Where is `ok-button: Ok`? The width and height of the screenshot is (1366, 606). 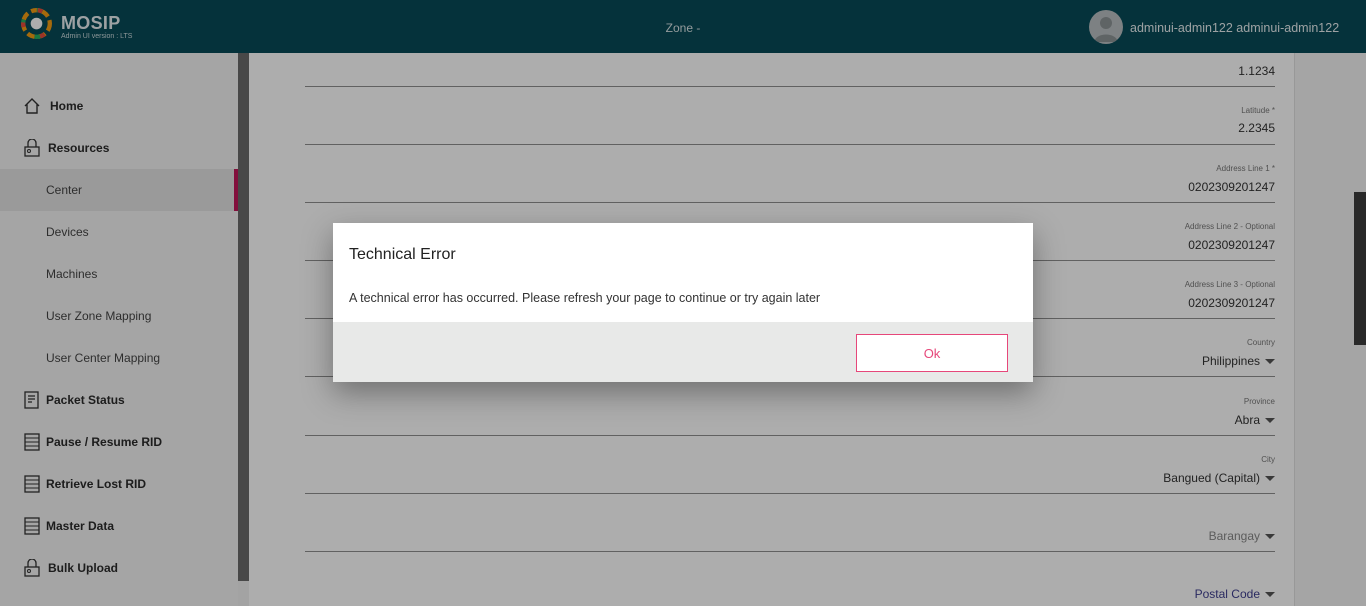
ok-button: Ok is located at coordinates (932, 353).